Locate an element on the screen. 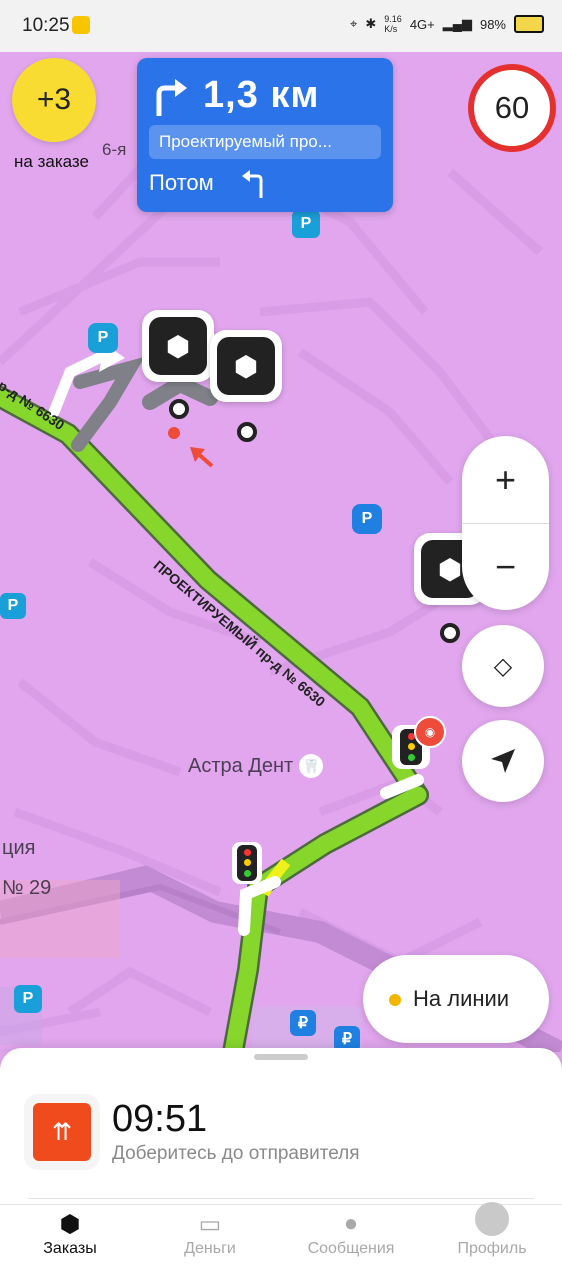 The height and width of the screenshot is (1280, 562). traffic-light-icon is located at coordinates (247, 863).